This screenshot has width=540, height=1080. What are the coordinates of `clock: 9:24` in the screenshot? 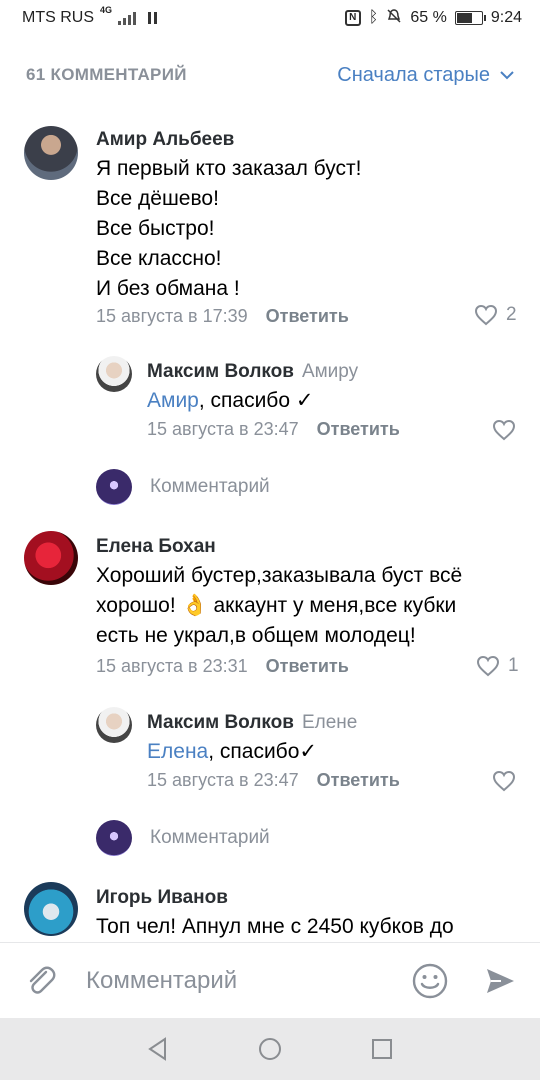 It's located at (506, 17).